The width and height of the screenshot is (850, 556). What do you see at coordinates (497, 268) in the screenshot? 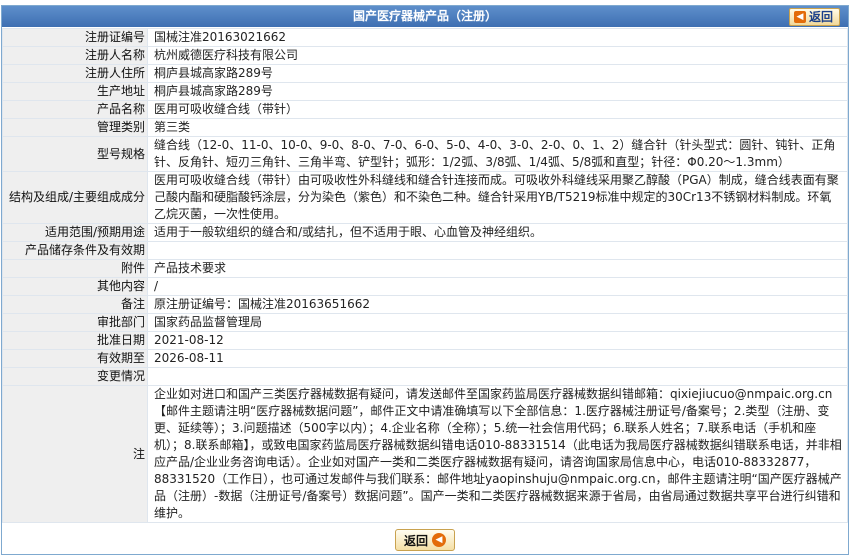
I see `field-value: 产品技术要求` at bounding box center [497, 268].